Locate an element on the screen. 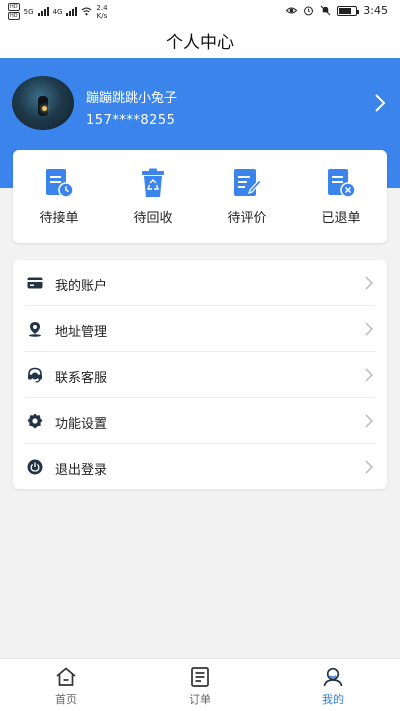  power-icon is located at coordinates (35, 467).